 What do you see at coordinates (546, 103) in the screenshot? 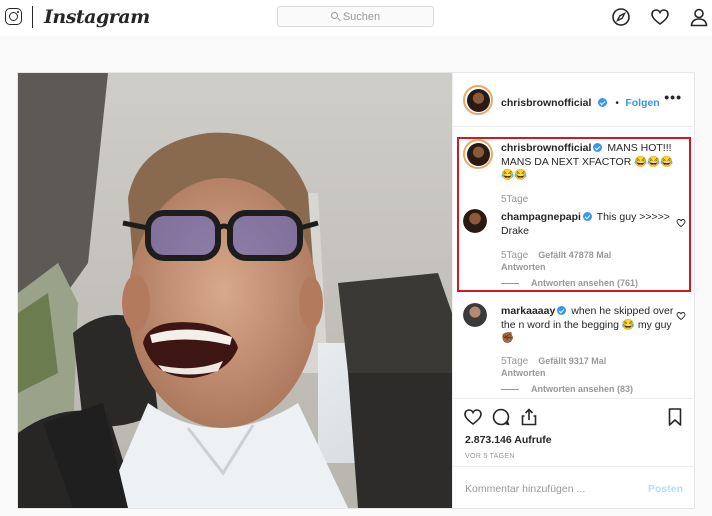
I see `author-username: chrisbrownofficial` at bounding box center [546, 103].